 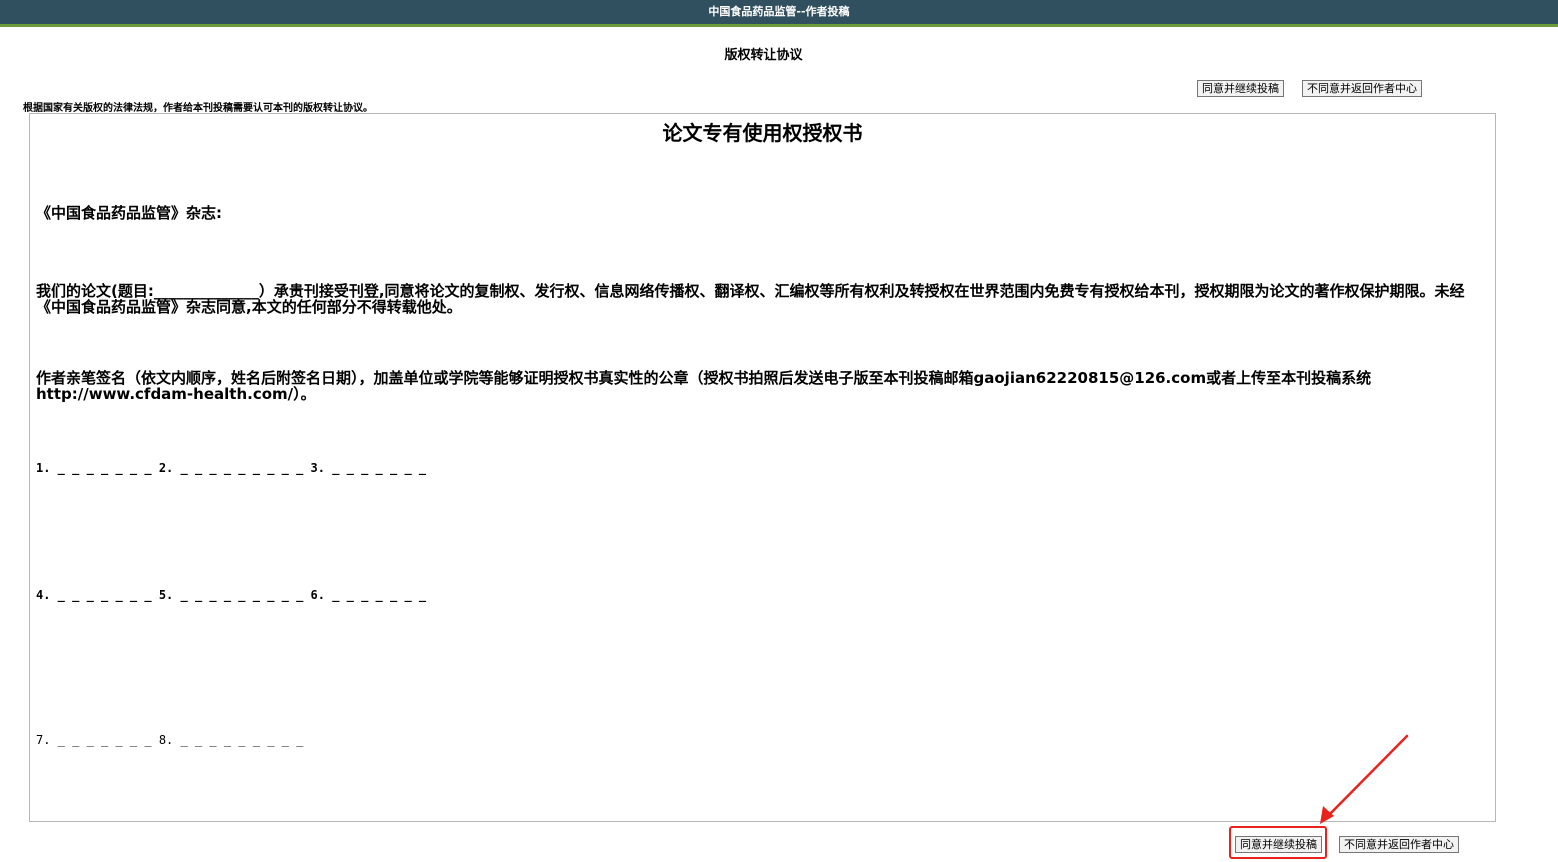 I want to click on copyright-notice: 根据国家有关版权的法律法规，作者给本刊投稿需要认可本刊的版权转让协议。, so click(x=198, y=108).